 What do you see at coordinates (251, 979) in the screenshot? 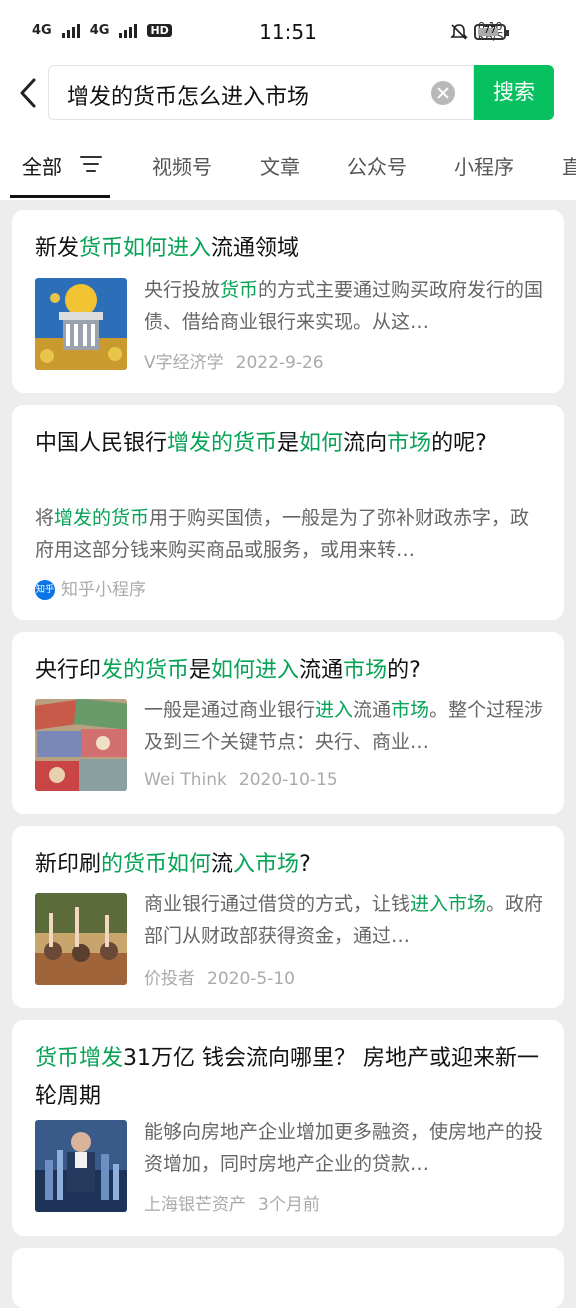
I see `result-date: 2020-5-10` at bounding box center [251, 979].